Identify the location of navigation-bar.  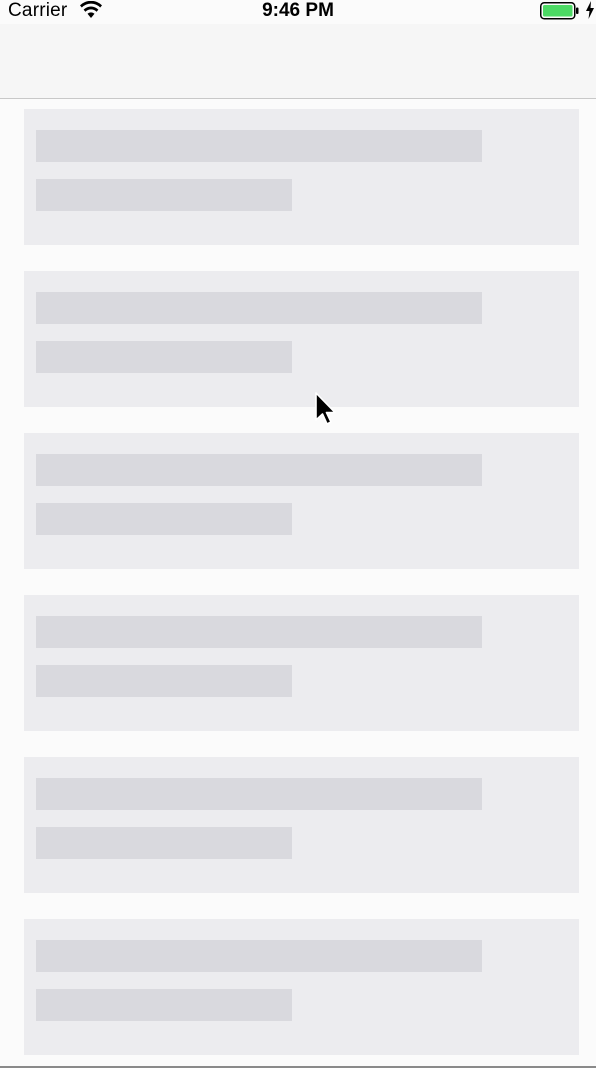
(298, 61).